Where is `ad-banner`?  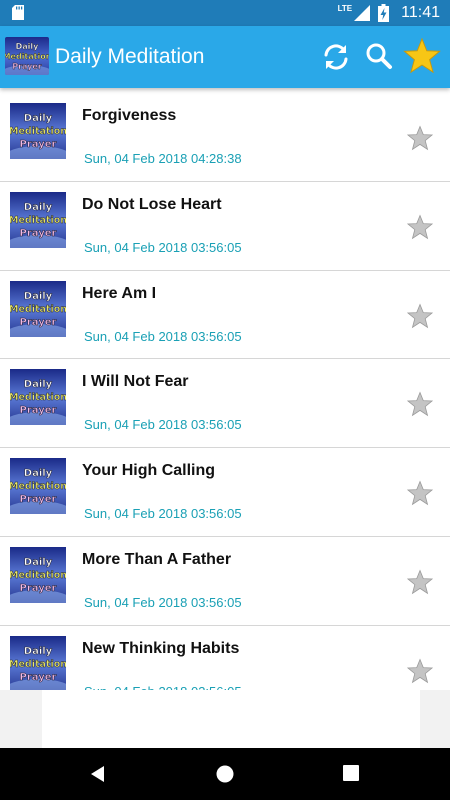
ad-banner is located at coordinates (231, 719).